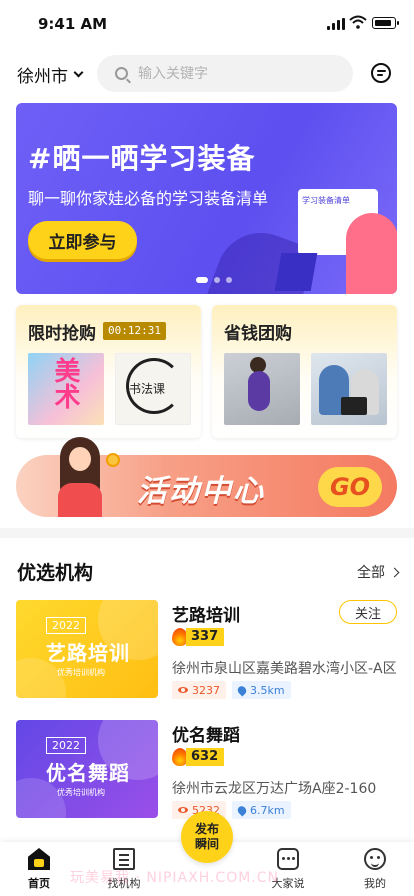 The width and height of the screenshot is (414, 896). Describe the element at coordinates (147, 389) in the screenshot. I see `calligraphy-thumbnail-text: 书法课` at that location.